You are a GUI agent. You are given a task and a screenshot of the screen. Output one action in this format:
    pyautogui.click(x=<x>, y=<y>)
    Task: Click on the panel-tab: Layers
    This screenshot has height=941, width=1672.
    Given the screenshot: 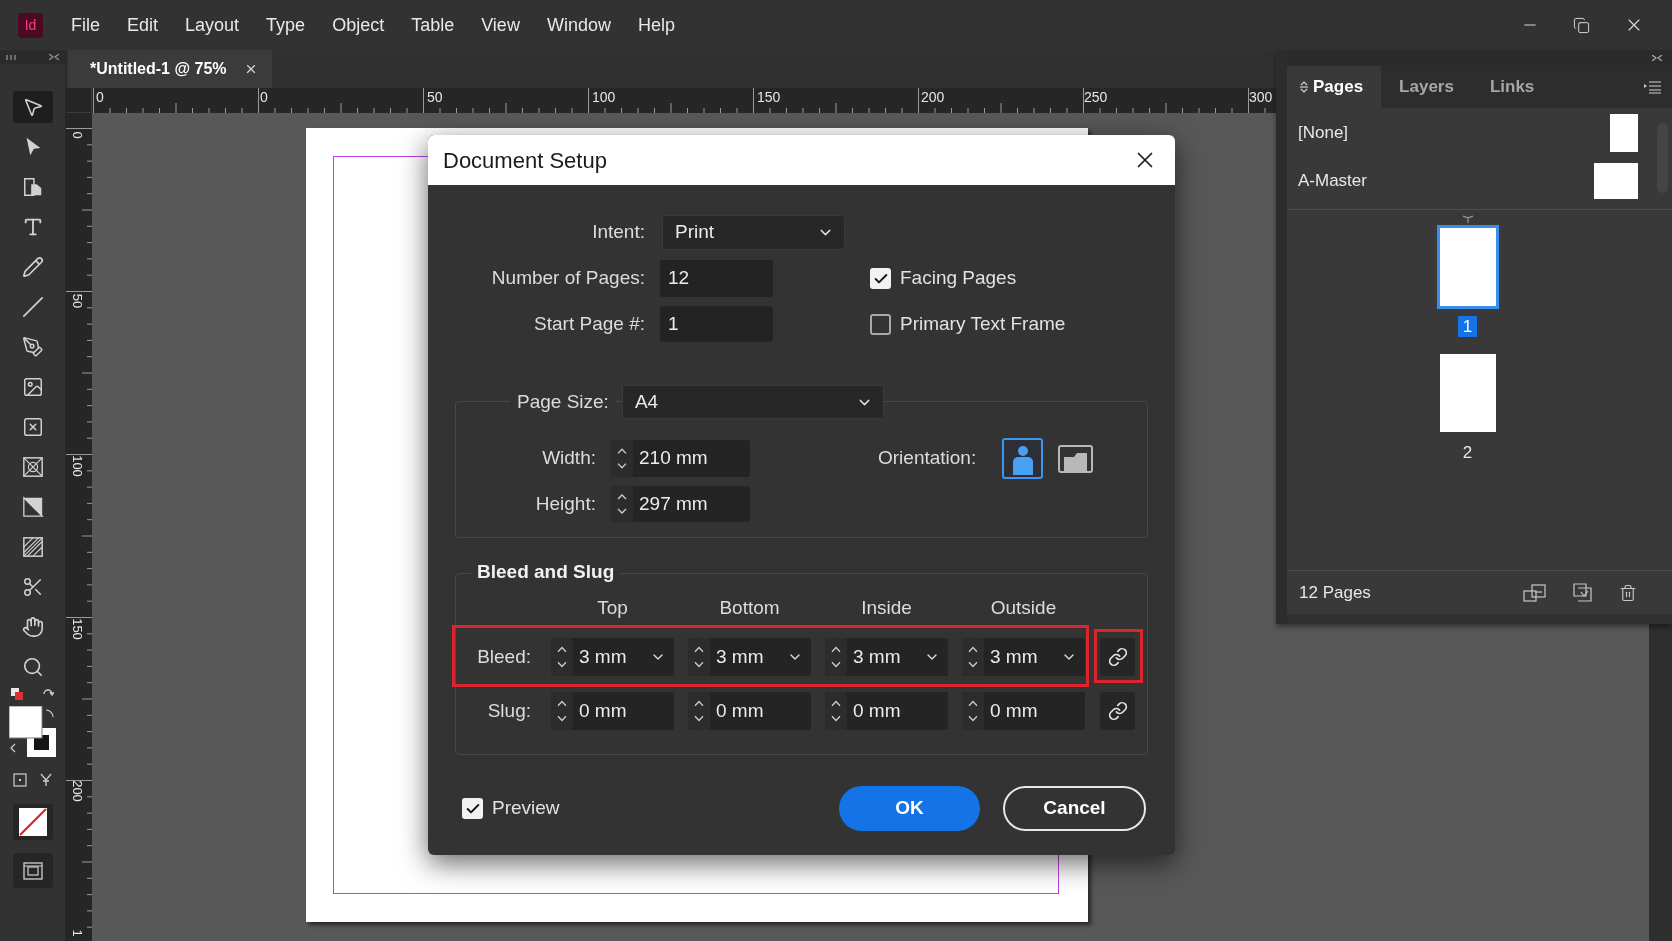 What is the action you would take?
    pyautogui.click(x=1426, y=87)
    